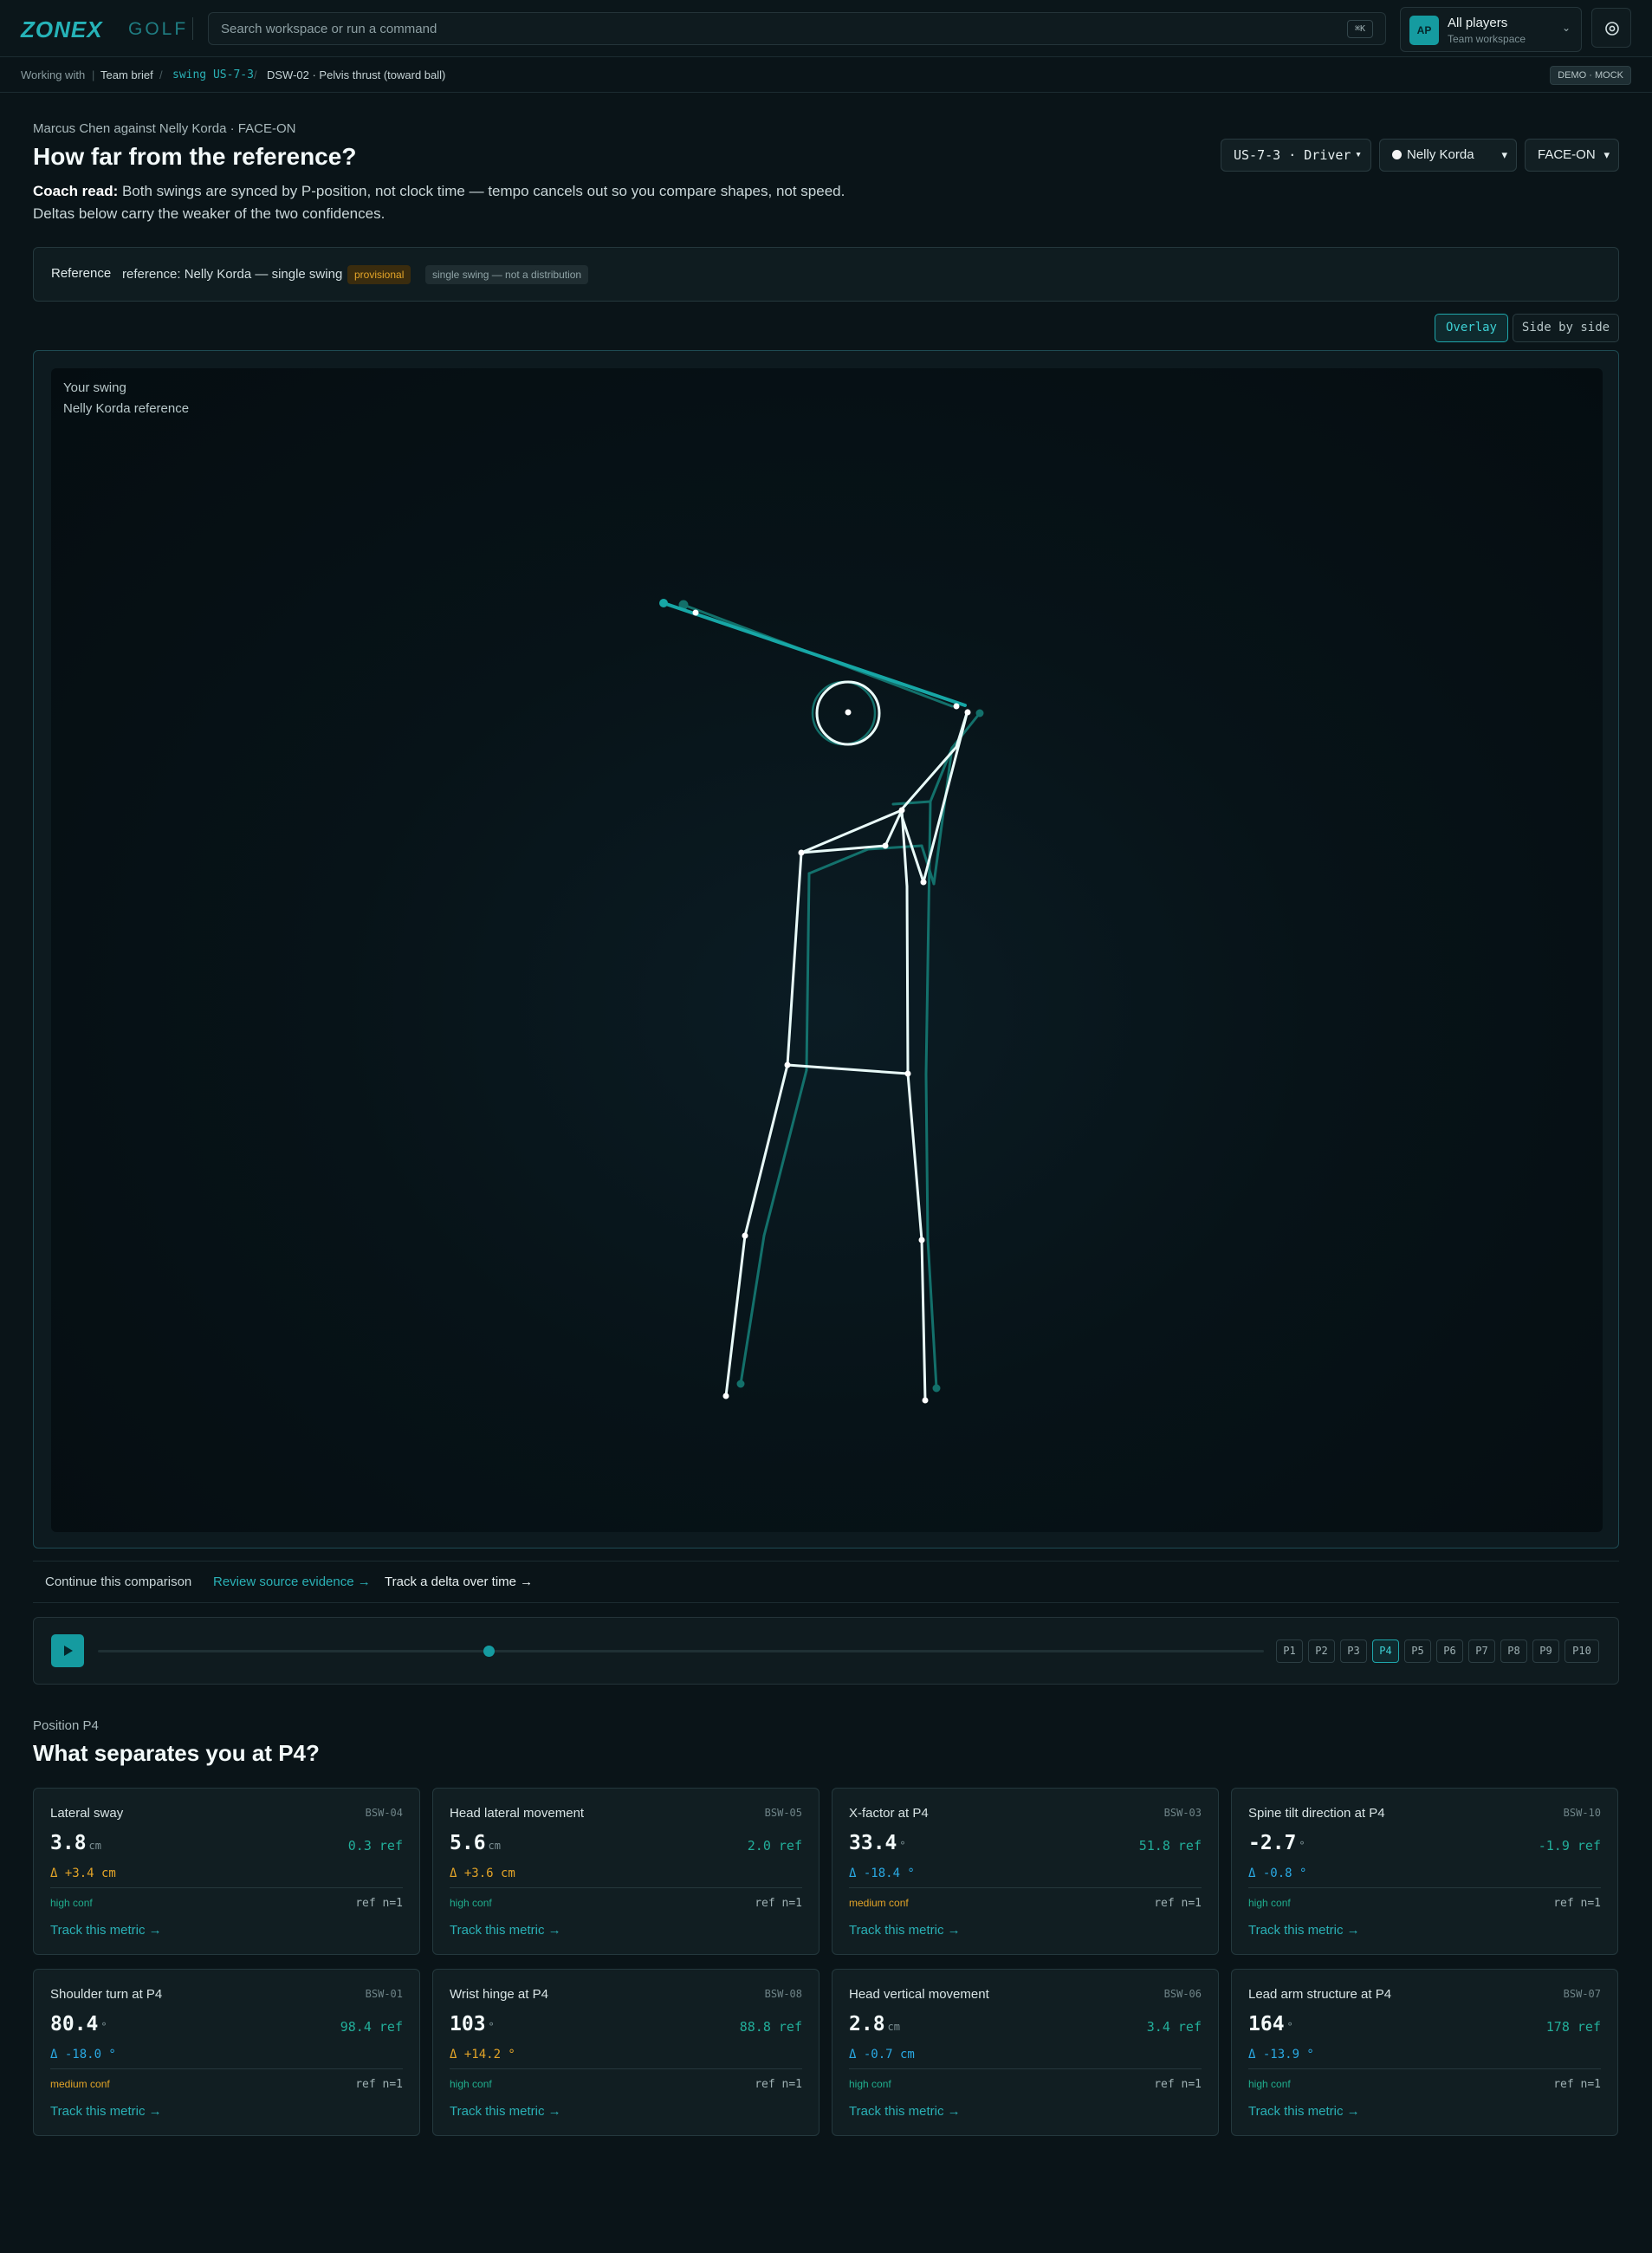  Describe the element at coordinates (797, 29) in the screenshot. I see `search-input: Search workspace or run a command ⌘K` at that location.